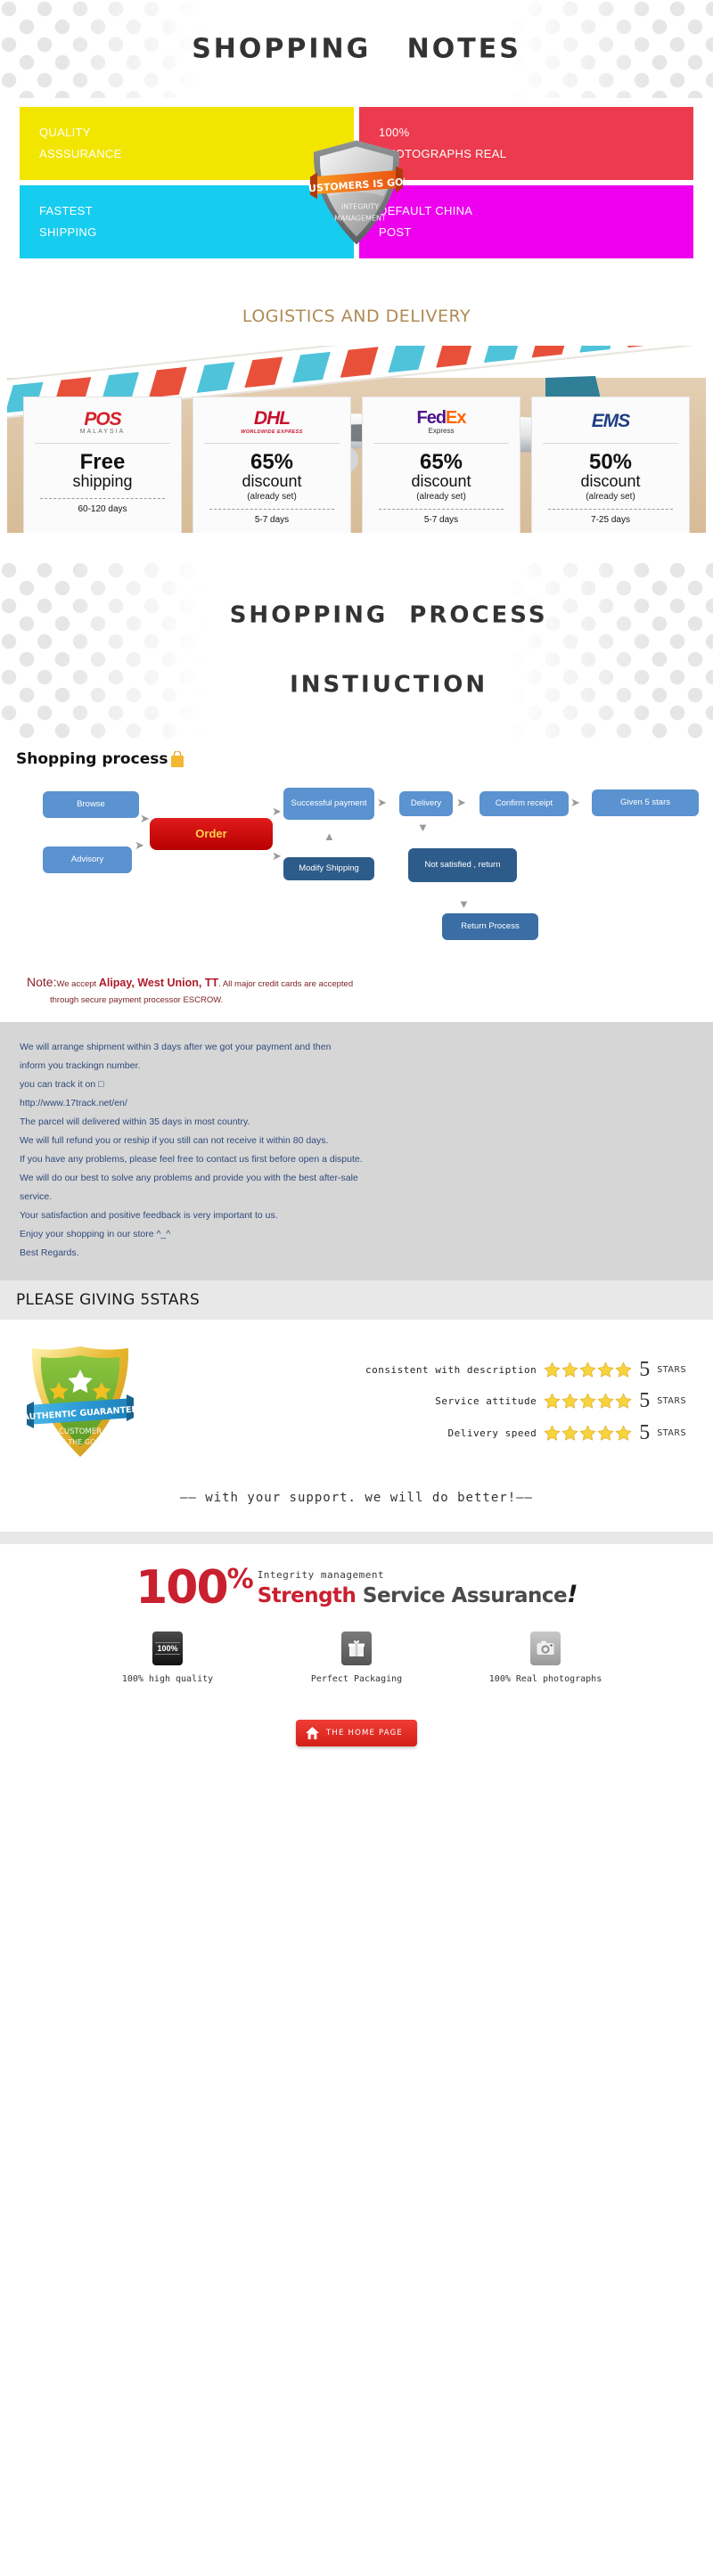 The width and height of the screenshot is (713, 2576). What do you see at coordinates (465, 1595) in the screenshot?
I see `service-assurance-word: Service Assurance` at bounding box center [465, 1595].